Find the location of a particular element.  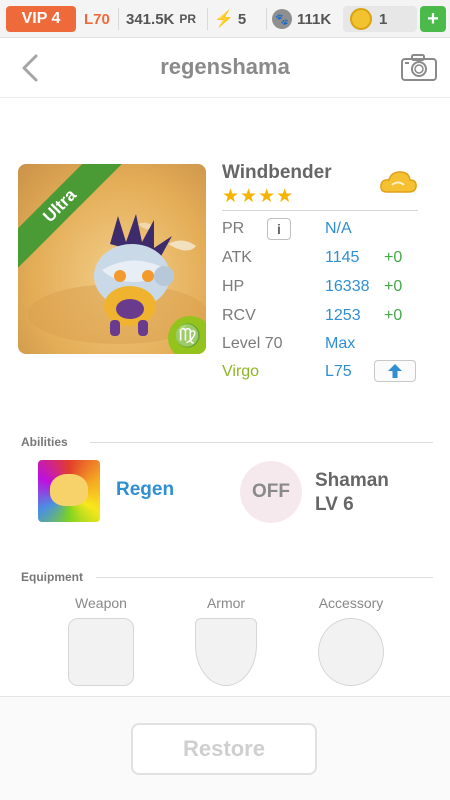

stat-label: PR is located at coordinates (233, 228).